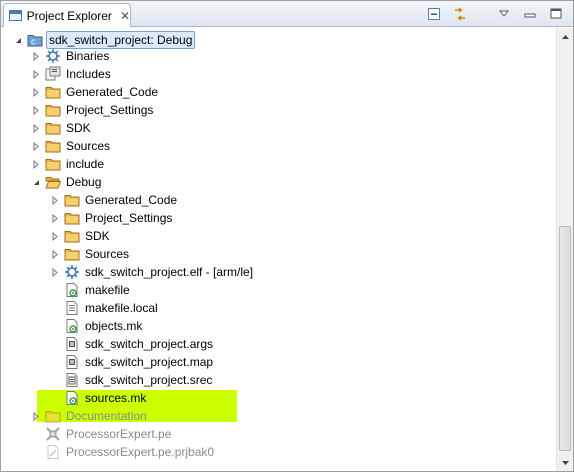 The width and height of the screenshot is (574, 472). I want to click on tree-item-include: include, so click(68, 164).